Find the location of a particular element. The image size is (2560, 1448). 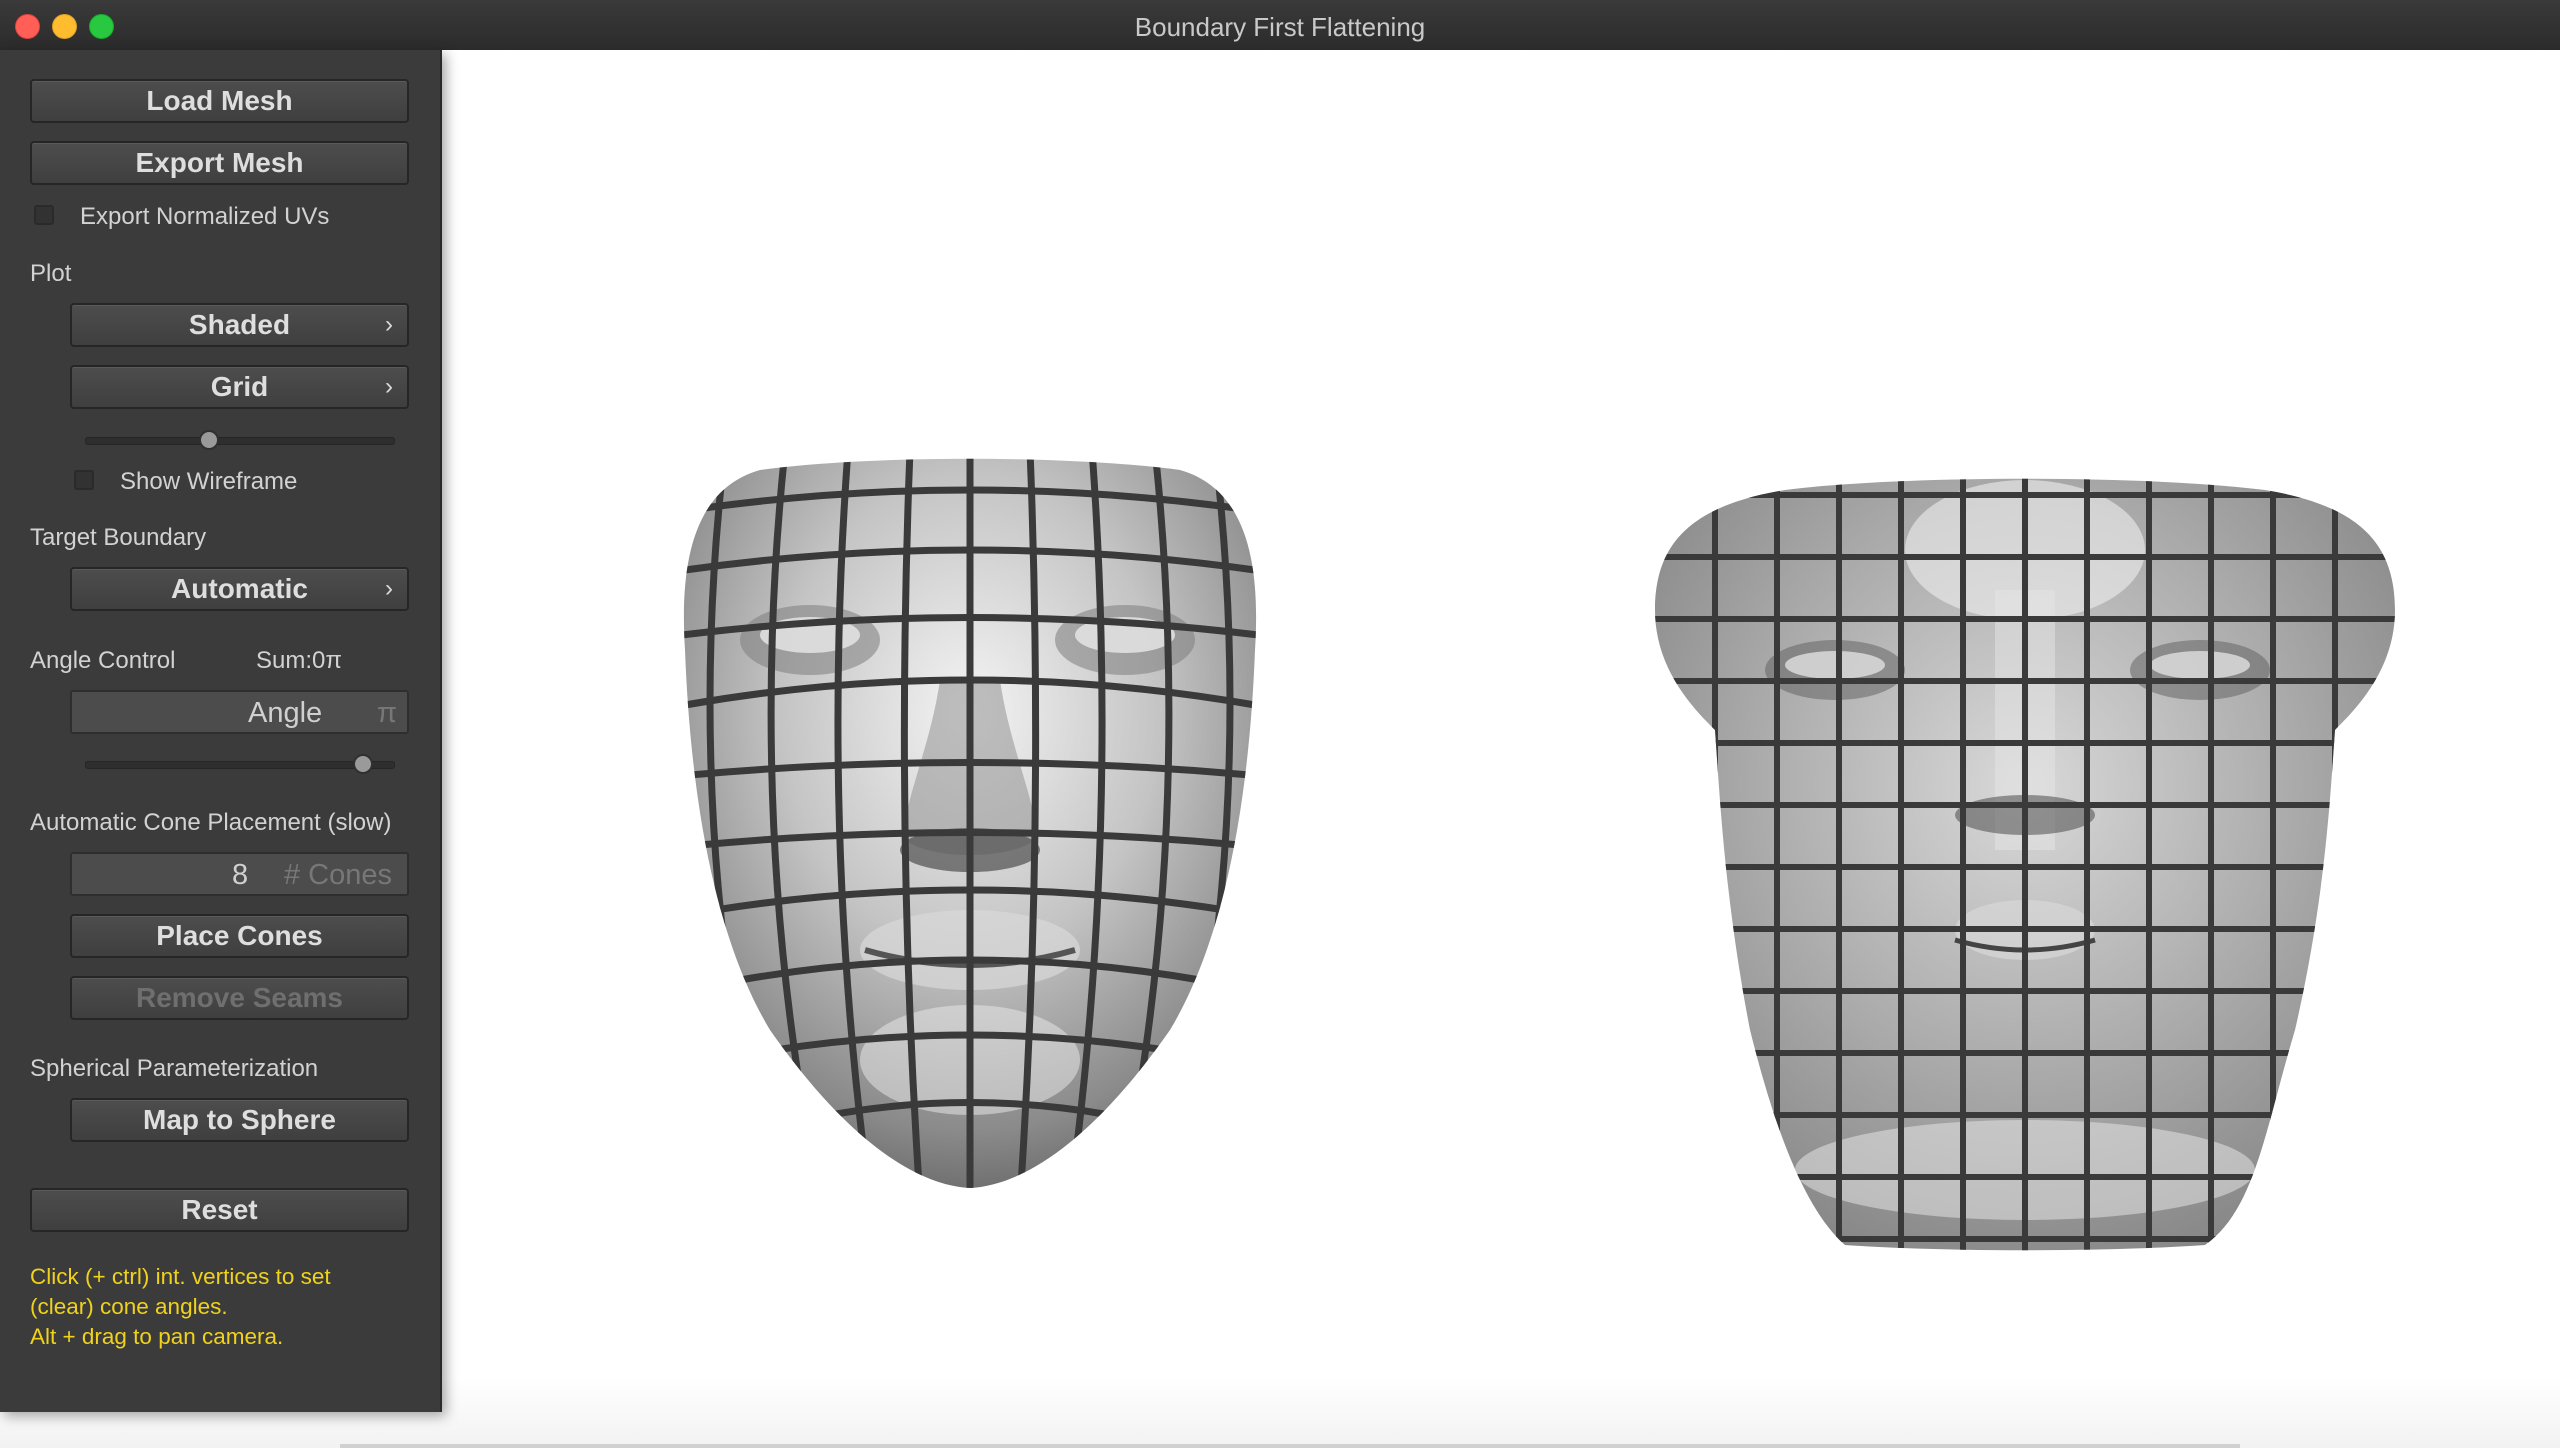

plot-shading-value: Shaded is located at coordinates (239, 324).